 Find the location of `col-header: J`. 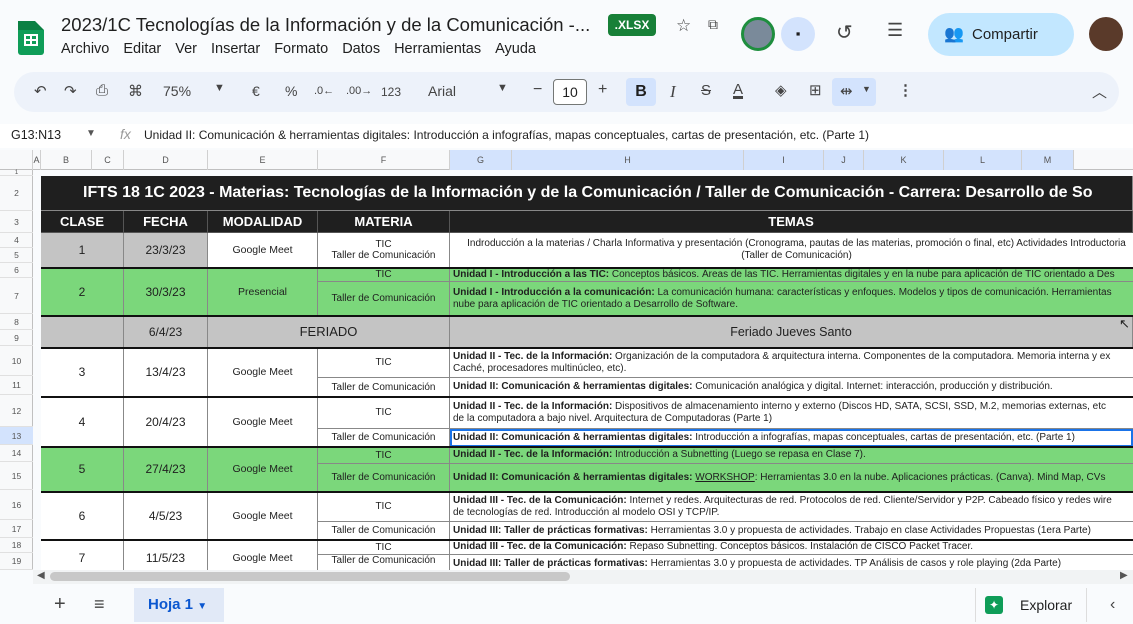

col-header: J is located at coordinates (844, 160).